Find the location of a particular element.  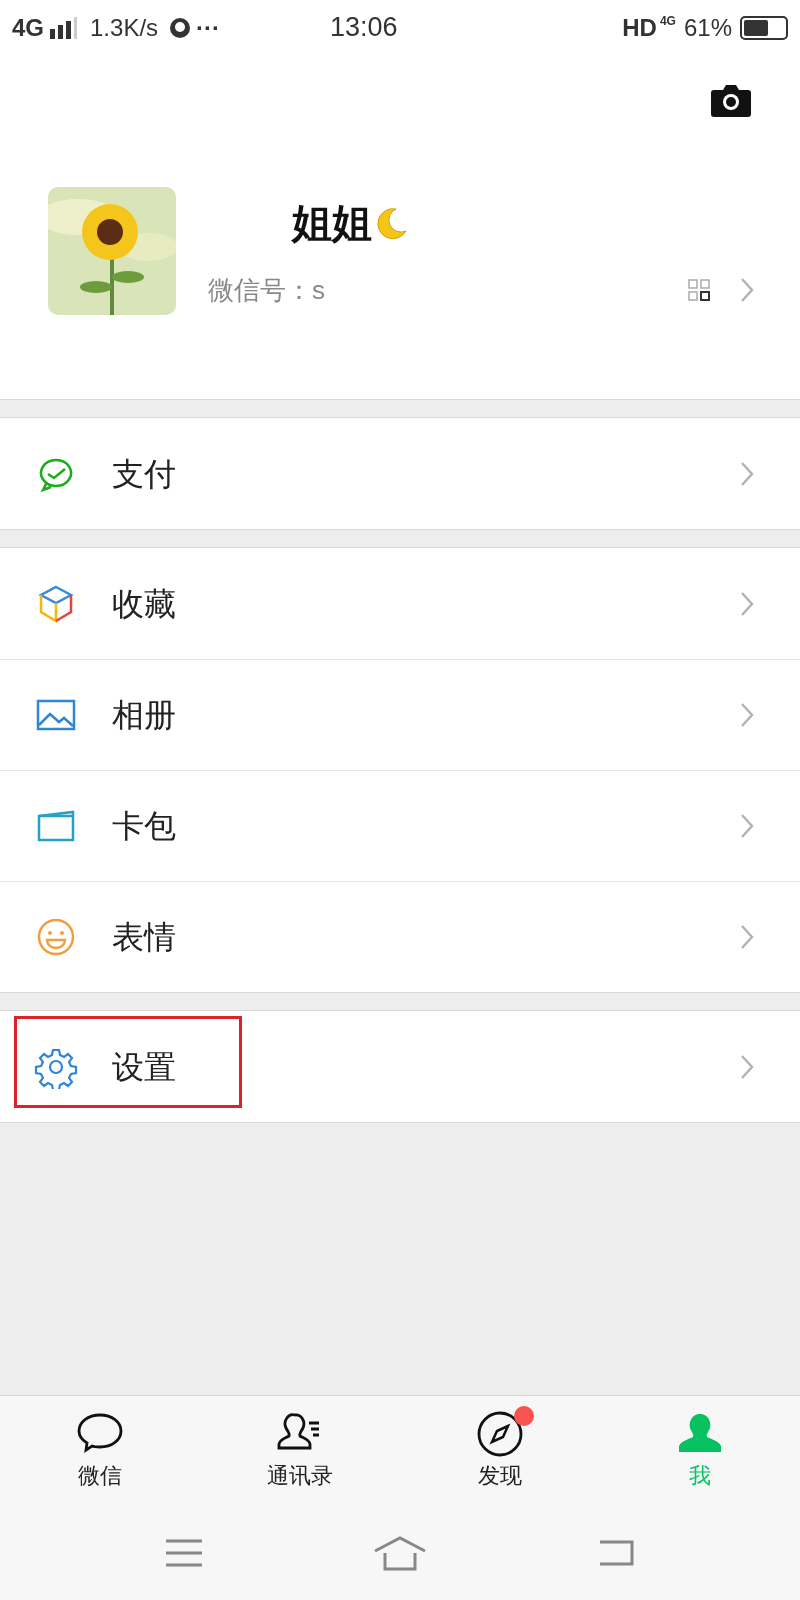

tab: 微信 is located at coordinates (100, 1450).